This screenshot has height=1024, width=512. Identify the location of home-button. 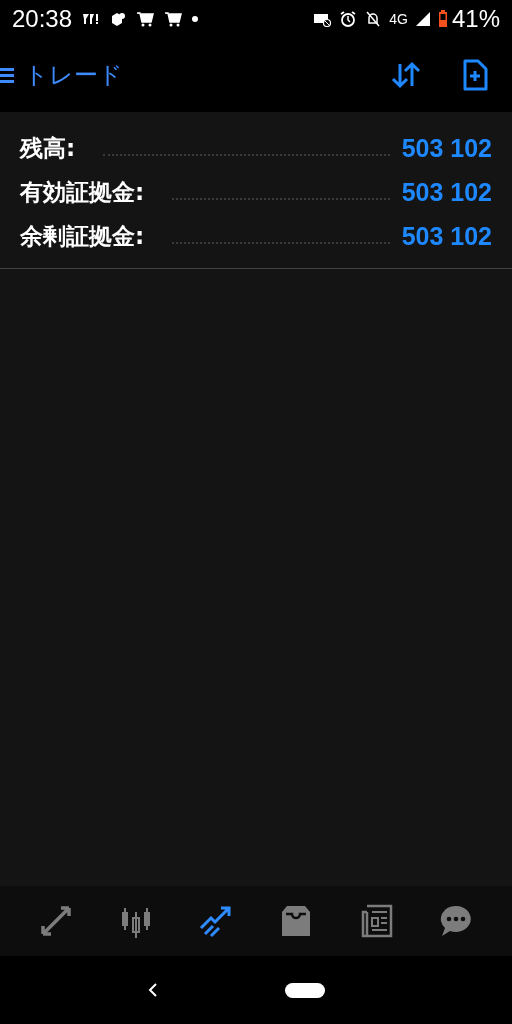
(305, 990).